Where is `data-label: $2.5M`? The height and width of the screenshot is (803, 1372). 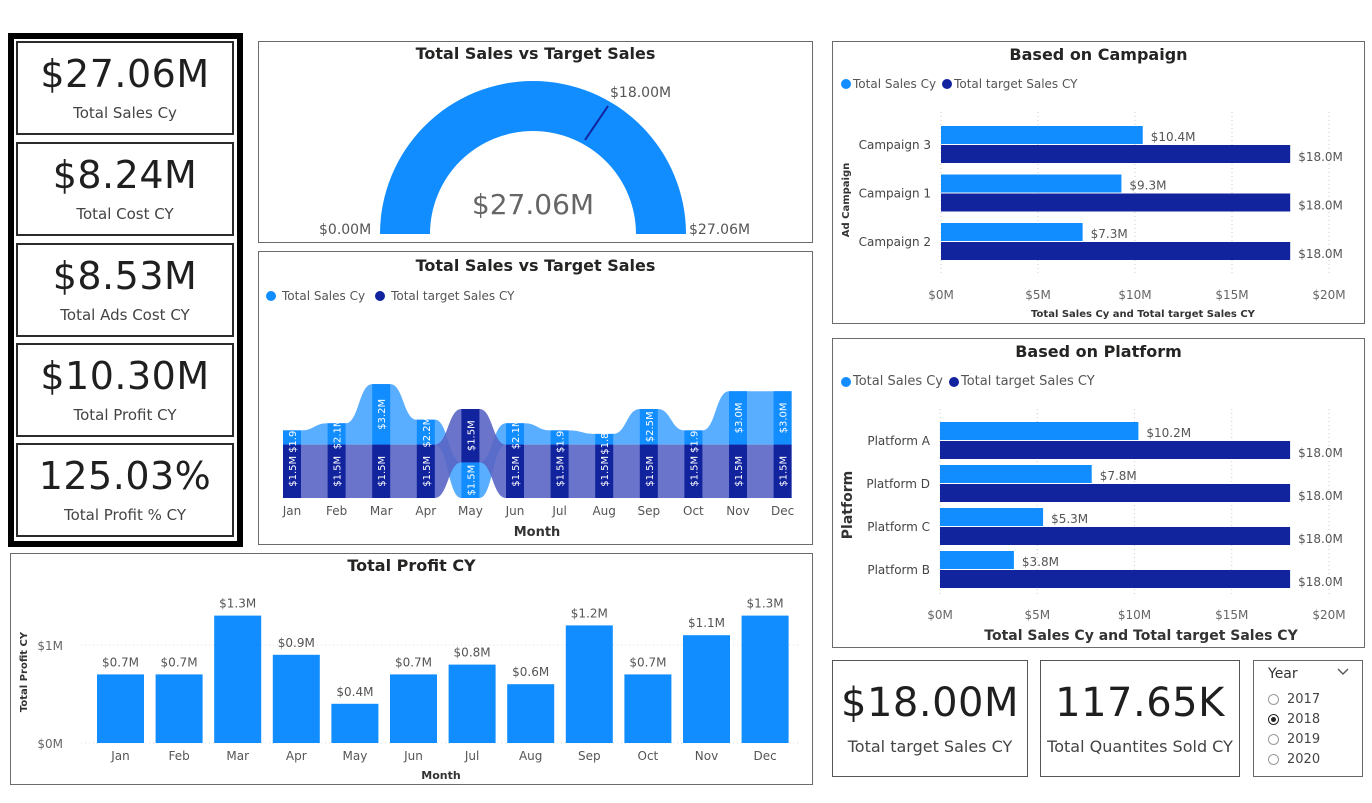
data-label: $2.5M is located at coordinates (650, 426).